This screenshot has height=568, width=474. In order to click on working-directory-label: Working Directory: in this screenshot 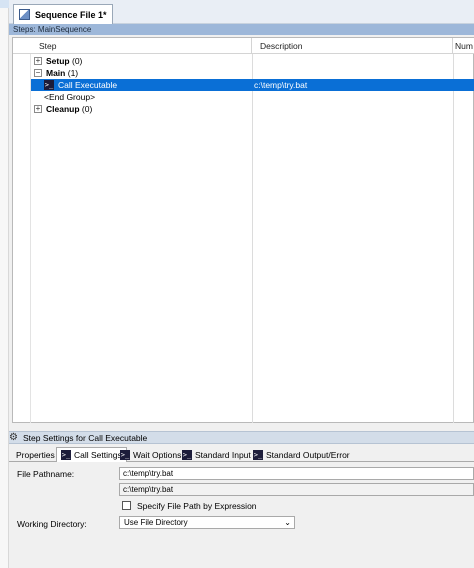, I will do `click(52, 524)`.